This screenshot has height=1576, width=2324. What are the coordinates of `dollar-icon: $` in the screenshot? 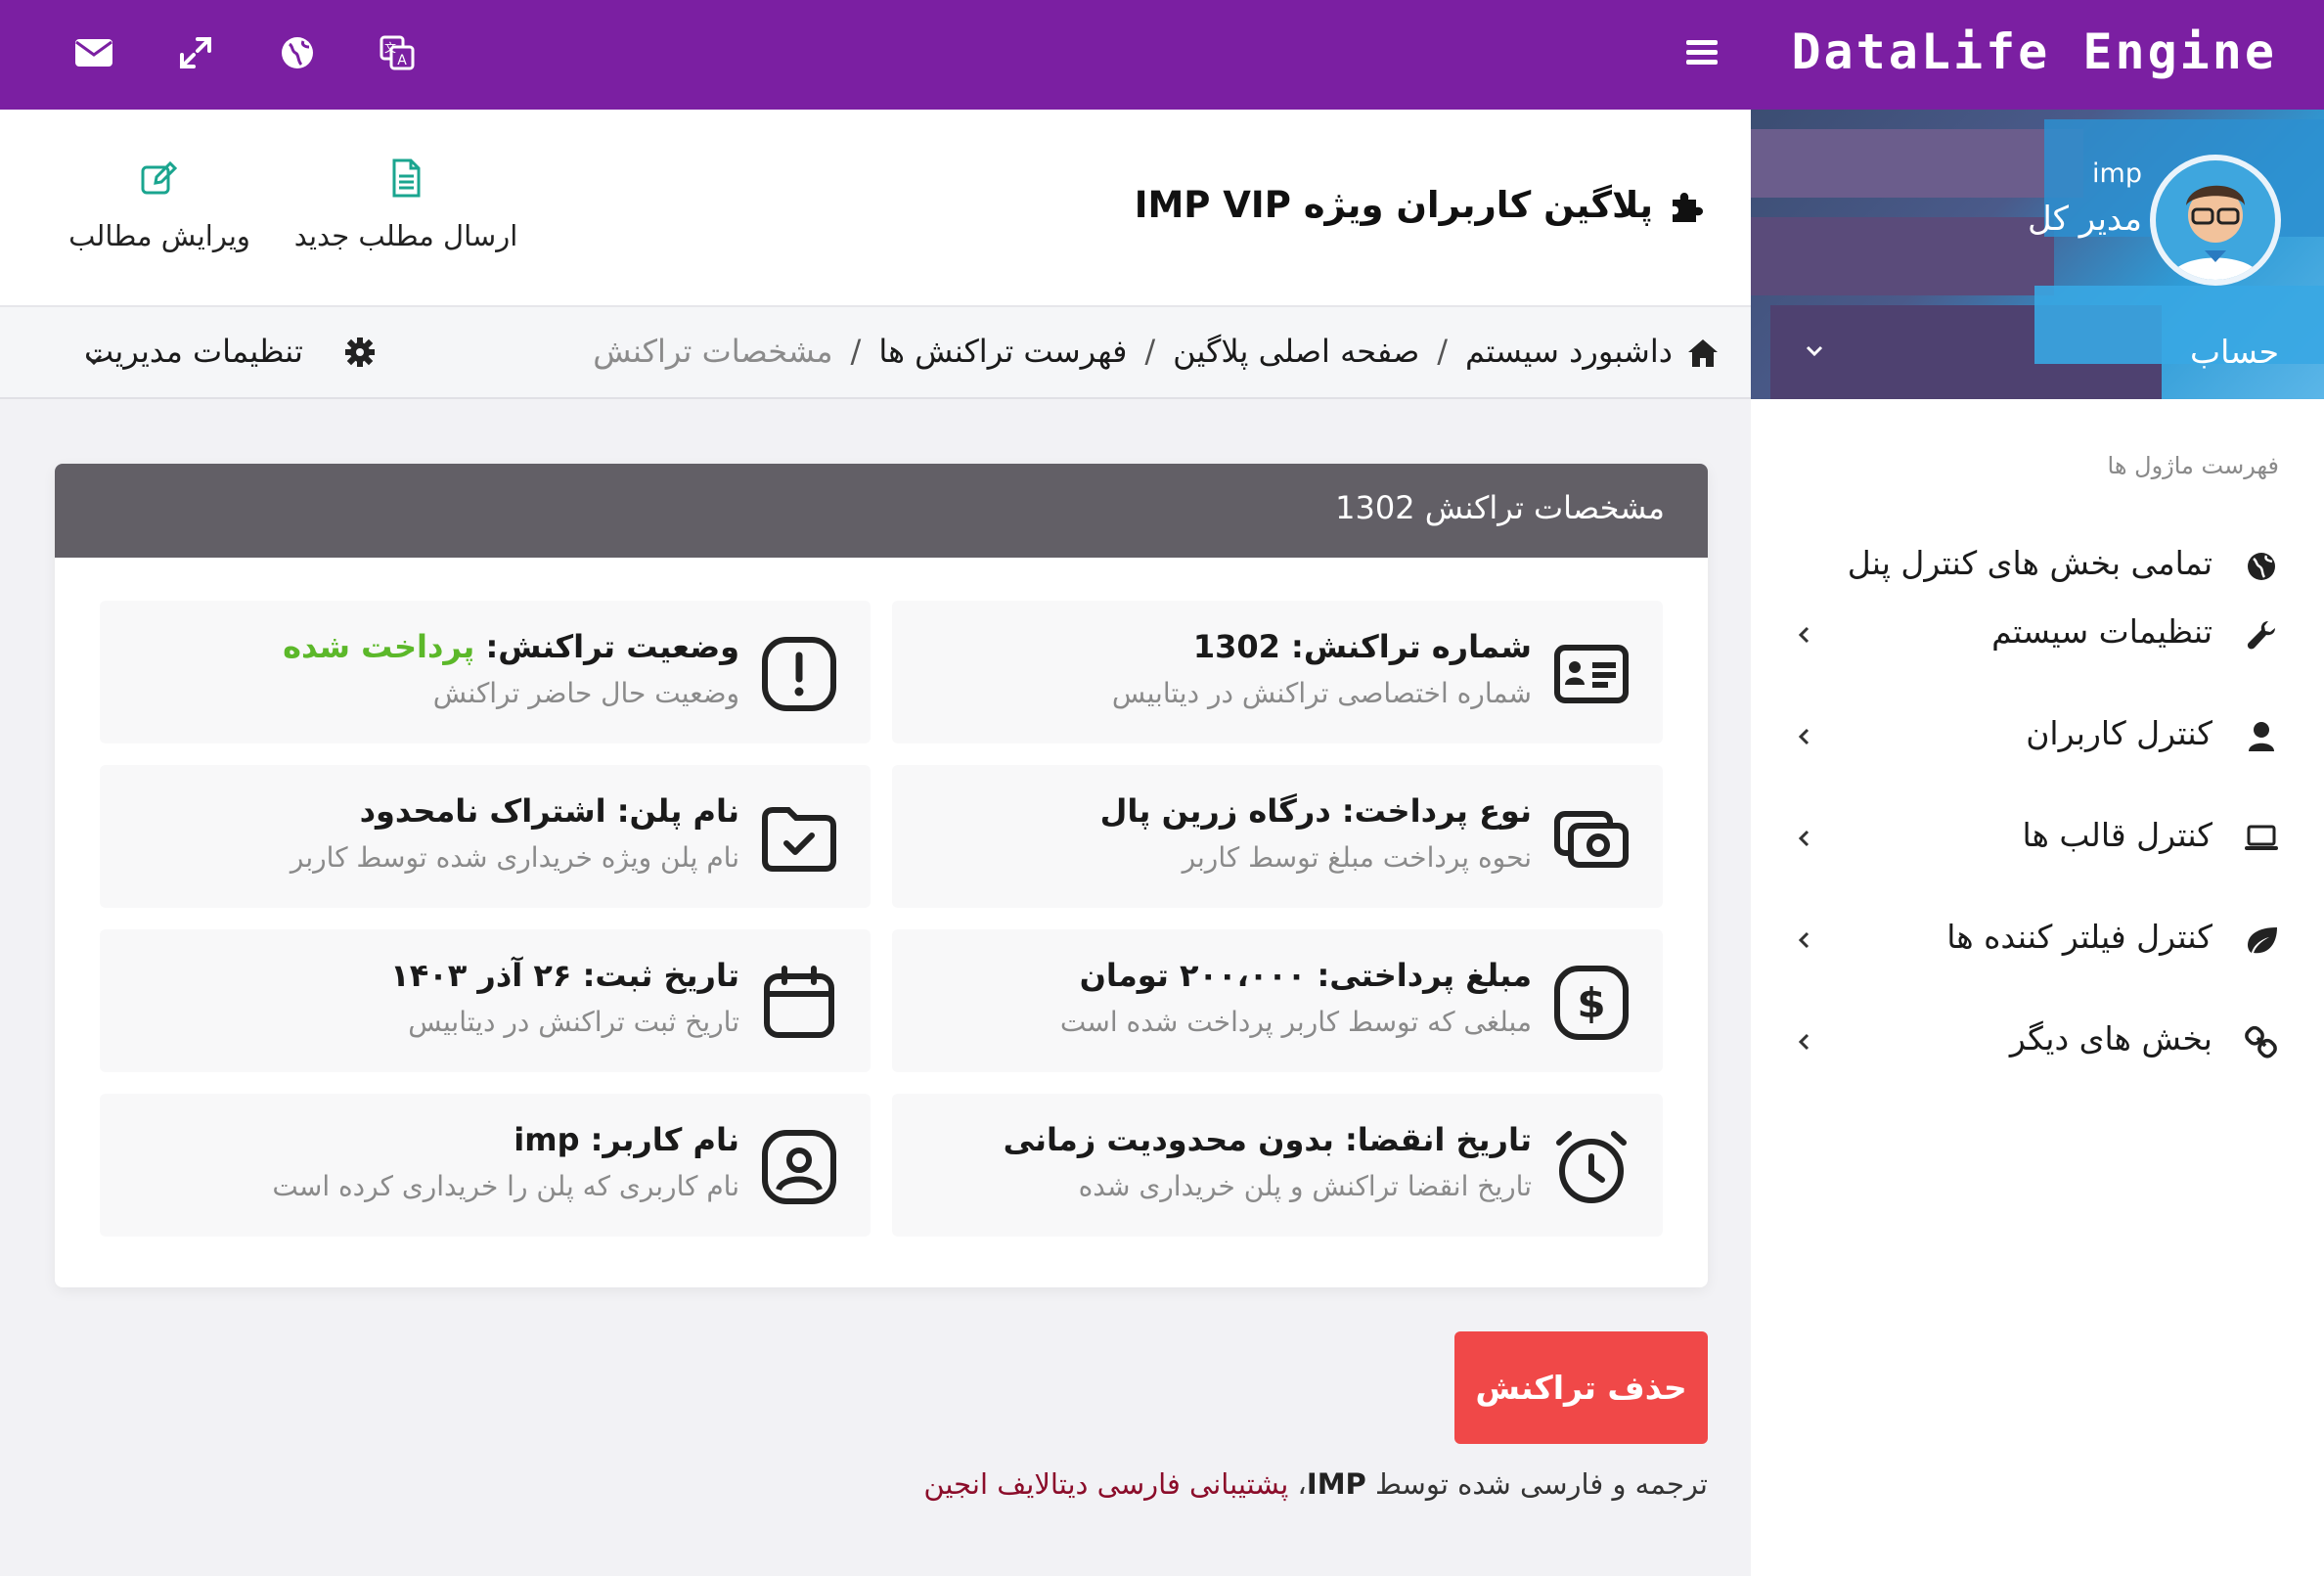 It's located at (1591, 1003).